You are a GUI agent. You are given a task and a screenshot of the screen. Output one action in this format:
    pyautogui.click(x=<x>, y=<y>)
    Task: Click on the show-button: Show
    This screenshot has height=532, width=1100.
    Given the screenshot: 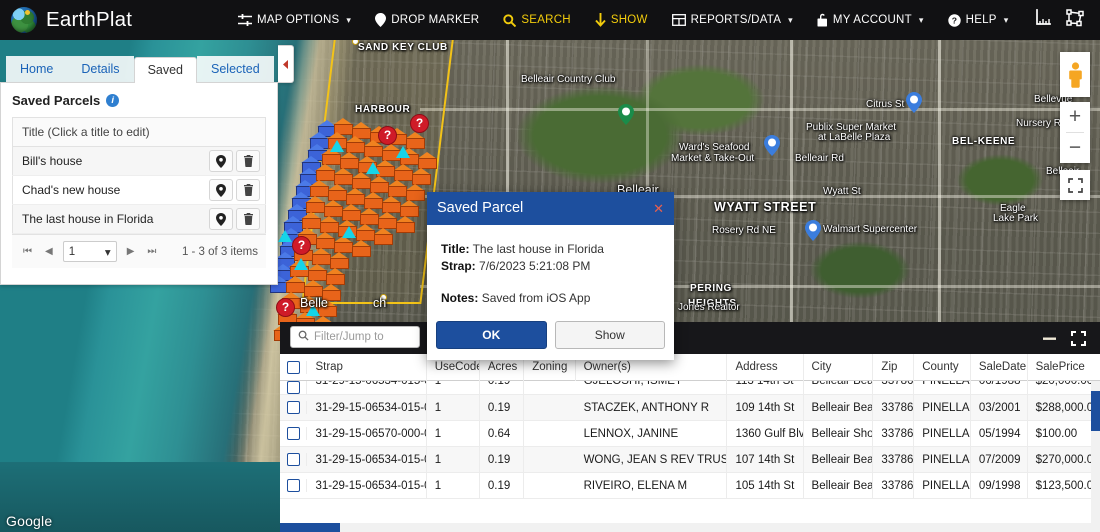 What is the action you would take?
    pyautogui.click(x=609, y=335)
    